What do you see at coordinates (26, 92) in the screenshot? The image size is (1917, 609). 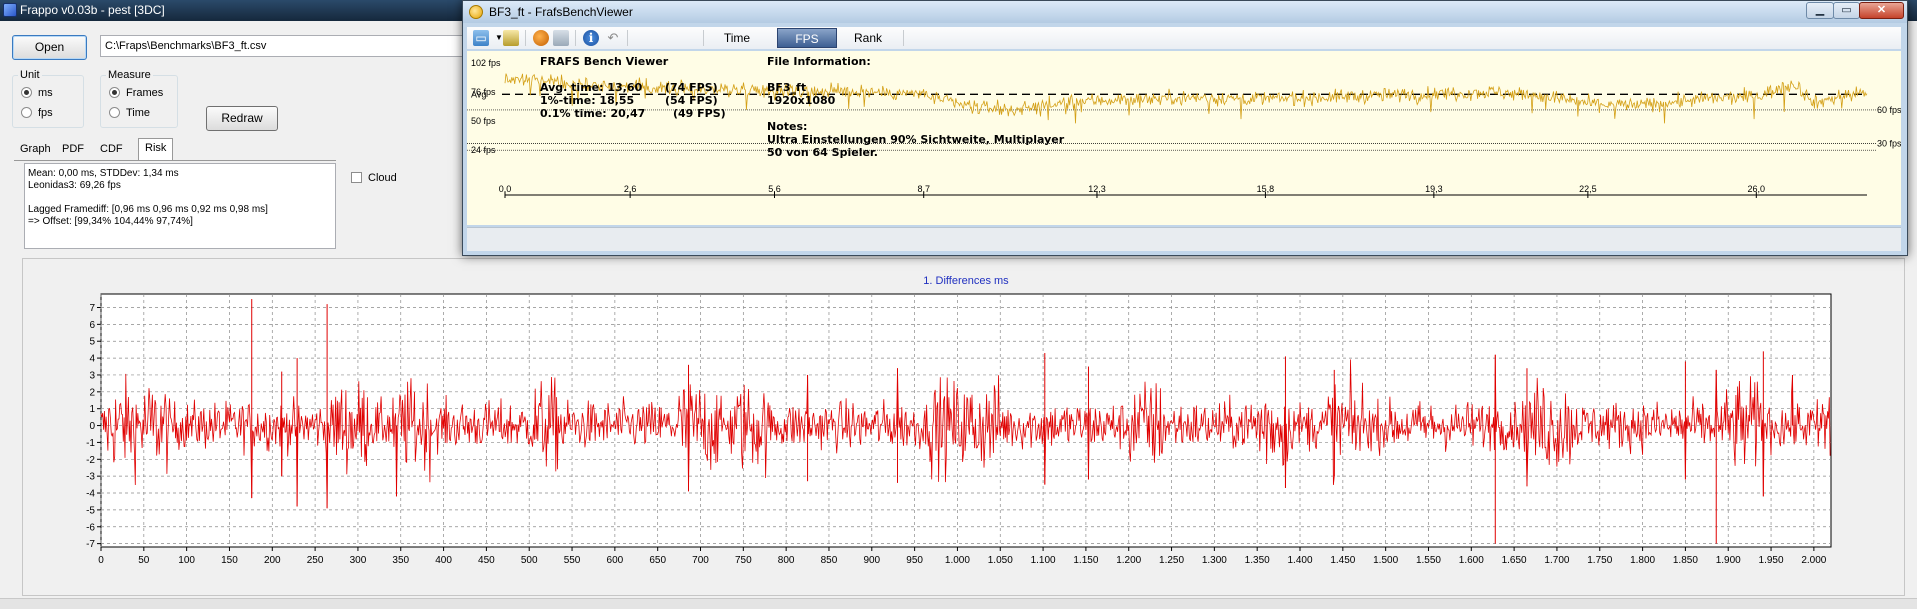 I see `radio-checked-icon` at bounding box center [26, 92].